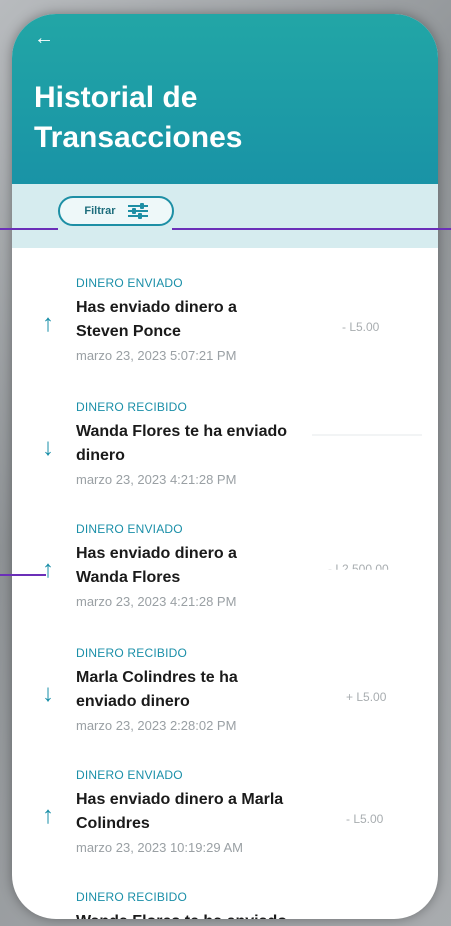 This screenshot has height=926, width=451. I want to click on page-title: Historial de Transacciones, so click(138, 118).